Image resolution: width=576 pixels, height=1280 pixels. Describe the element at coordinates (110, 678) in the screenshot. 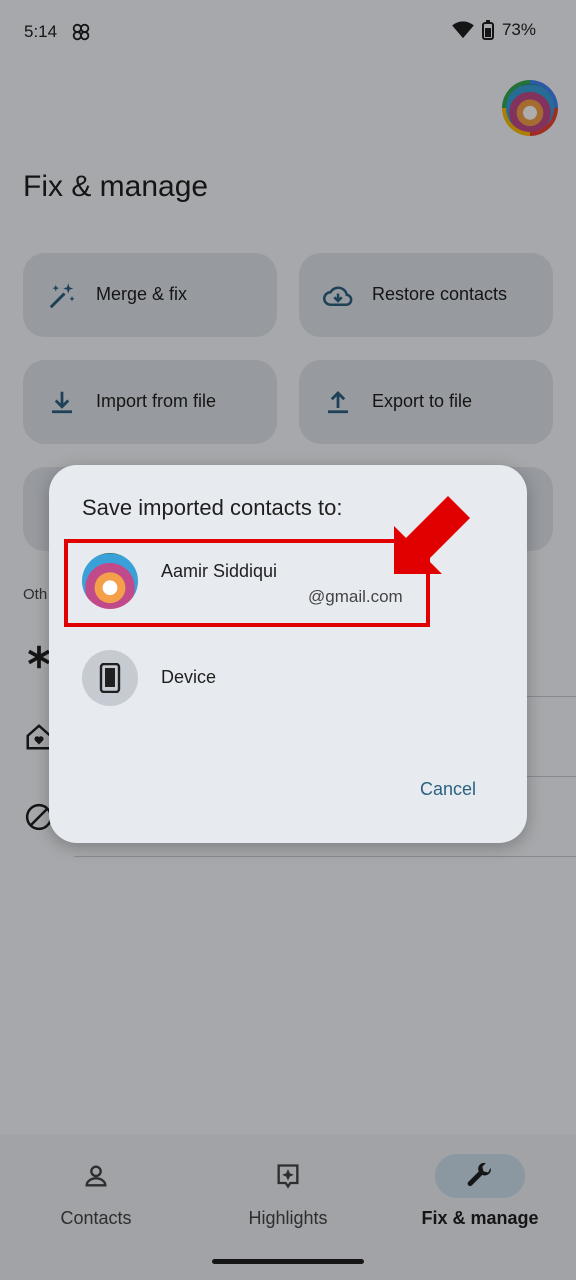

I see `phone-icon` at that location.